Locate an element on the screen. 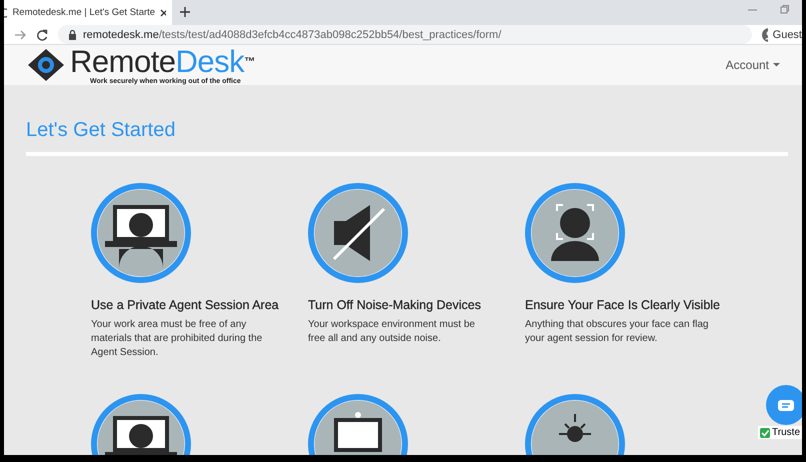 This screenshot has height=462, width=806. browser-tab: Remotedesk.me | Let's Get Starte is located at coordinates (88, 12).